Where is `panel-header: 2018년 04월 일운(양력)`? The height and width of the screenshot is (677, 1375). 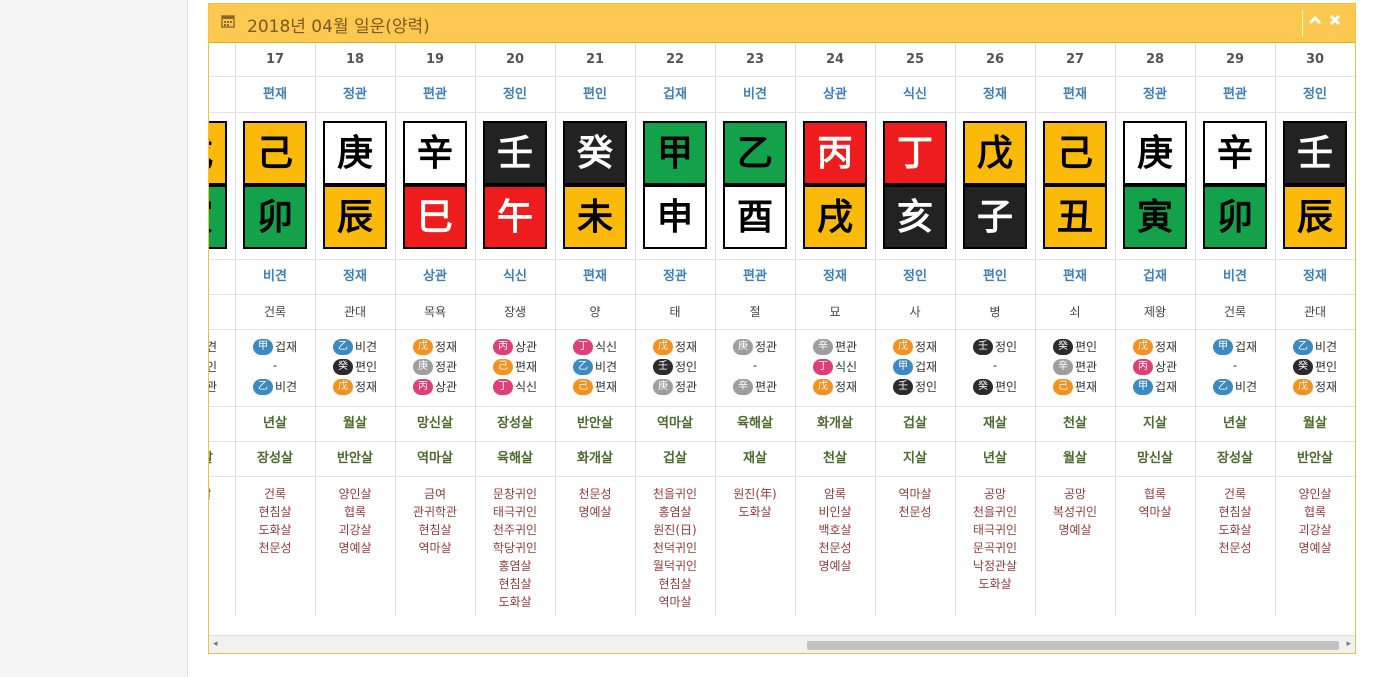
panel-header: 2018년 04월 일운(양력) is located at coordinates (782, 23).